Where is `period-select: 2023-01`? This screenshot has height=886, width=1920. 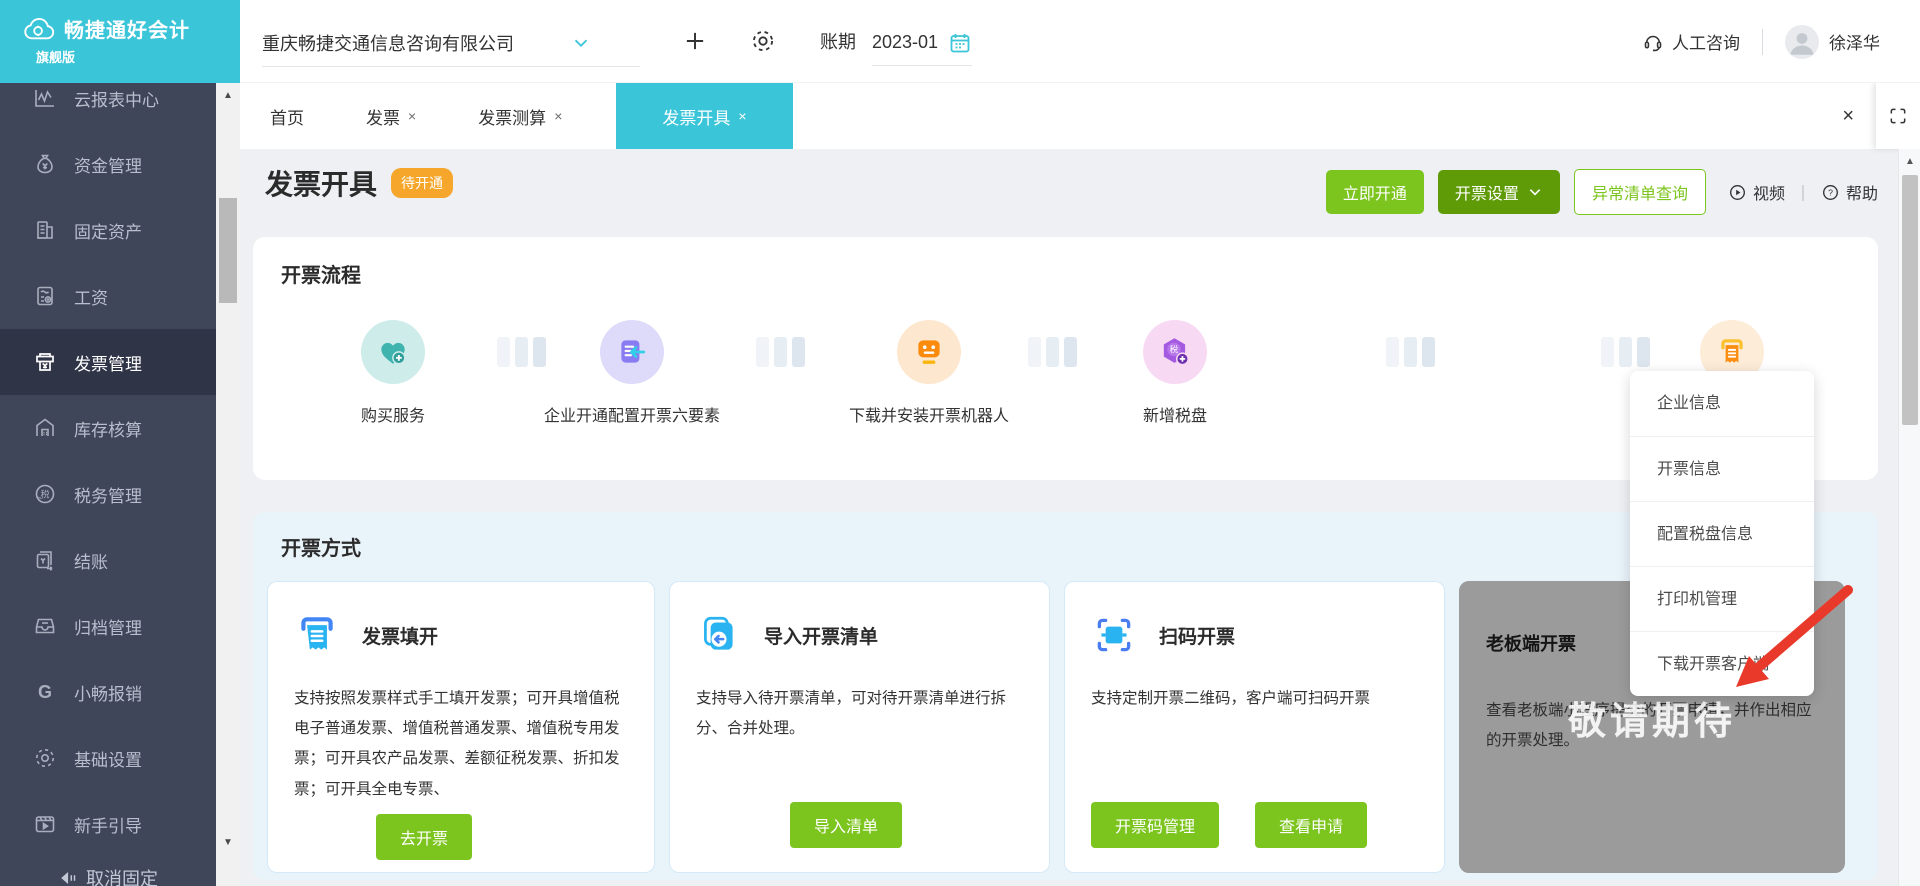
period-select: 2023-01 is located at coordinates (922, 48).